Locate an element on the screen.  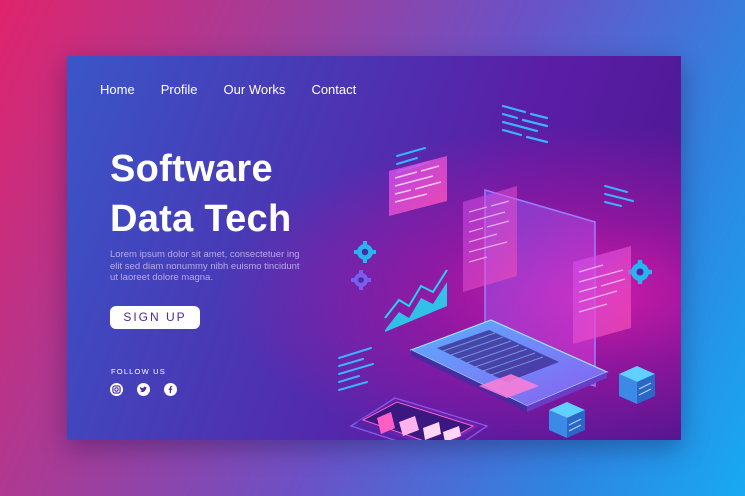
code-lines-top is located at coordinates (525, 124).